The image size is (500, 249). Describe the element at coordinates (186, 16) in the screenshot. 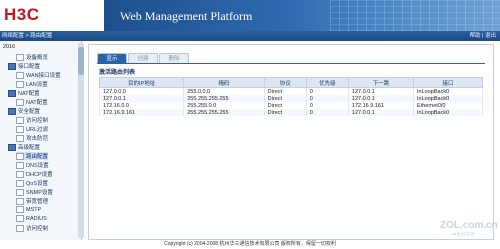

I see `banner-title: Web Management Platform` at that location.